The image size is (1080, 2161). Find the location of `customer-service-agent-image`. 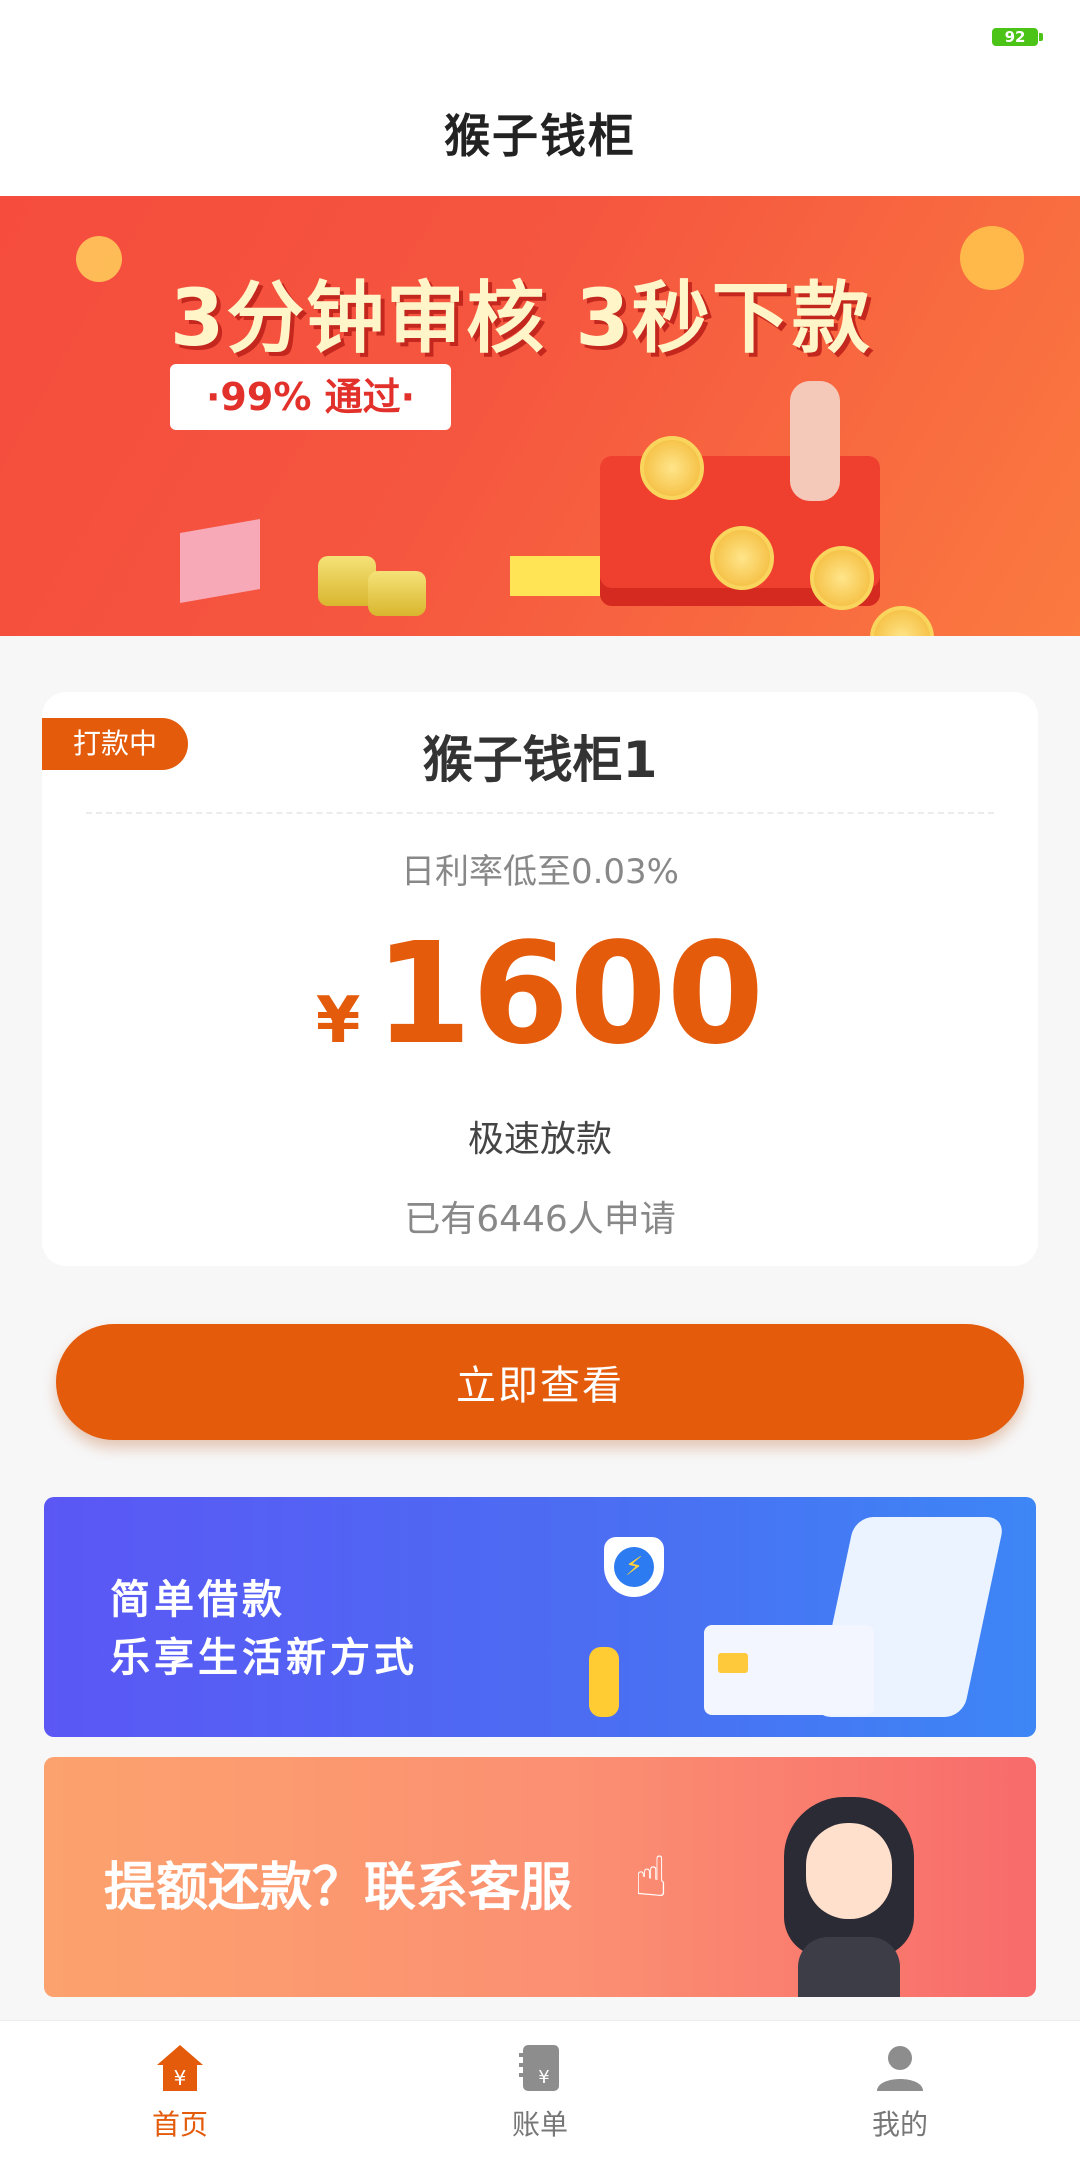

customer-service-agent-image is located at coordinates (849, 1897).